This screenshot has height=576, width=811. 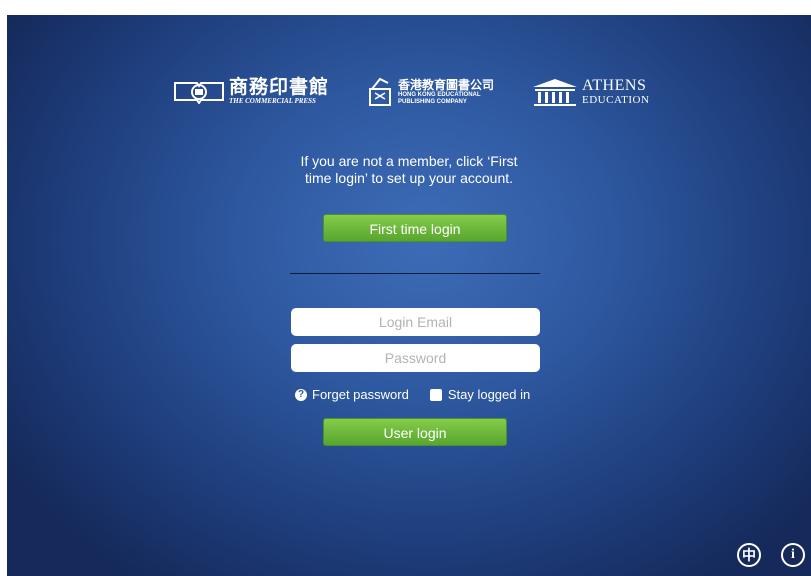 I want to click on hk-educational-chinese-name: 香港教育圖書公司, so click(x=446, y=85).